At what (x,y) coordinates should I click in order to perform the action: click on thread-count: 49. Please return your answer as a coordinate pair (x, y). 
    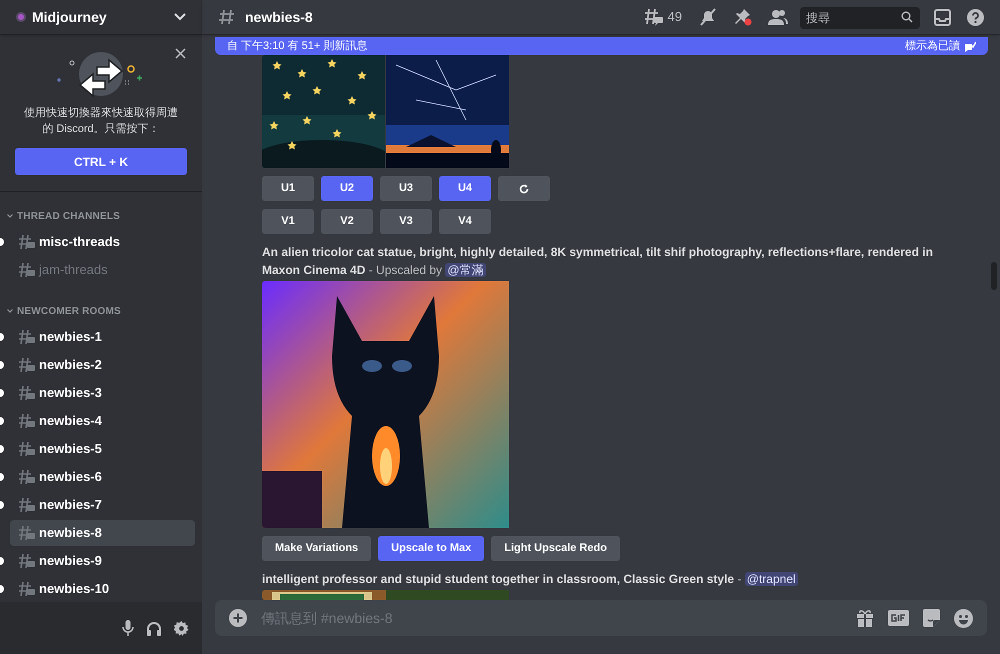
    Looking at the image, I should click on (675, 17).